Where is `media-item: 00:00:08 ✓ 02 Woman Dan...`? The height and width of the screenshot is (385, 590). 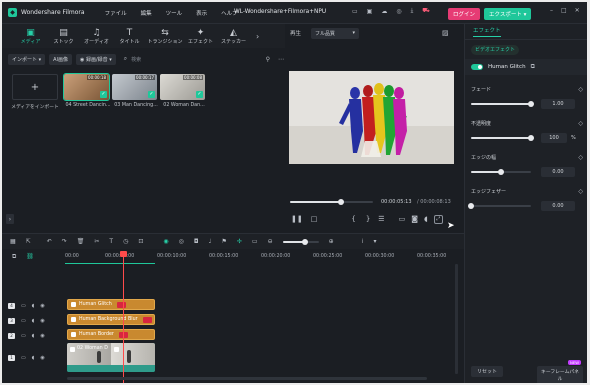 media-item: 00:00:08 ✓ 02 Woman Dan... is located at coordinates (184, 91).